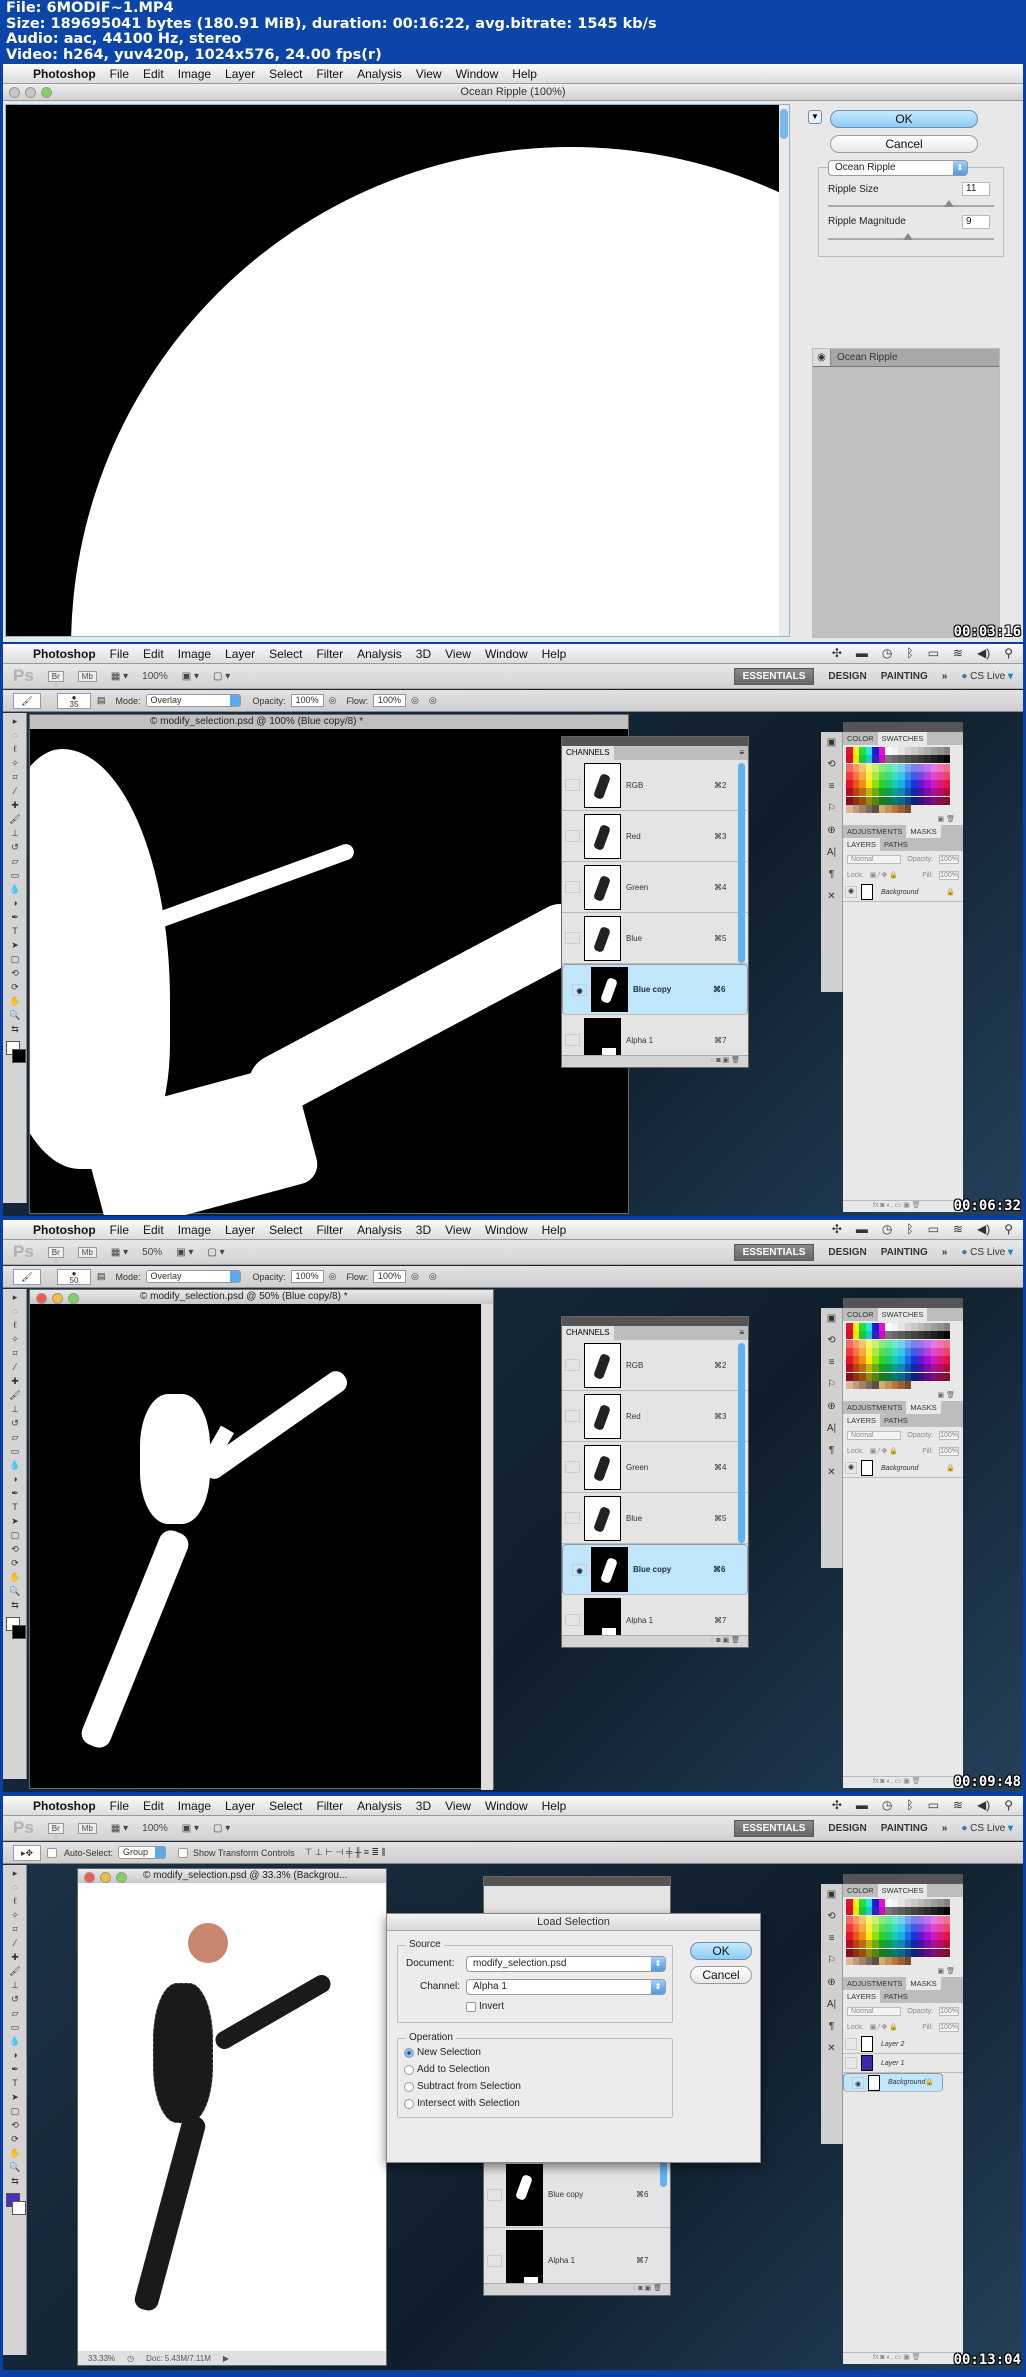 The width and height of the screenshot is (1026, 2377). Describe the element at coordinates (487, 1547) in the screenshot. I see `document-scrollbar` at that location.